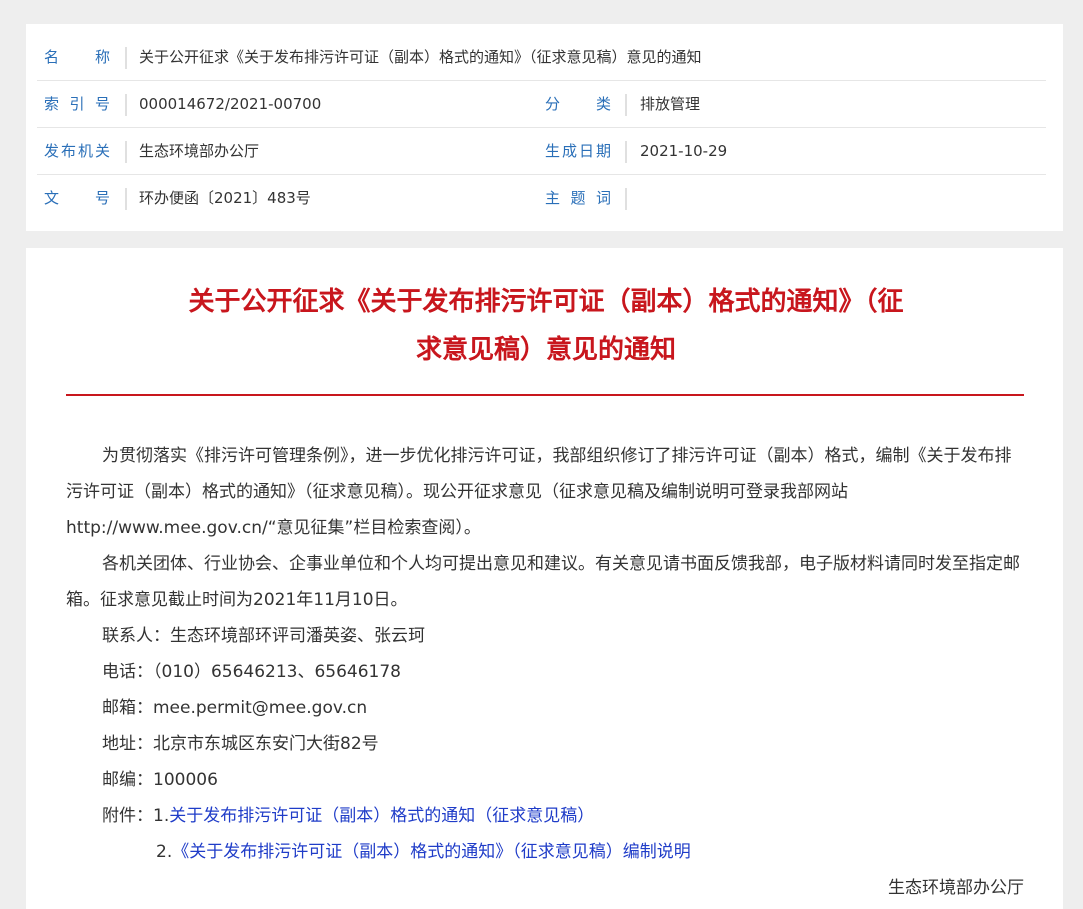 Image resolution: width=1083 pixels, height=909 pixels. Describe the element at coordinates (670, 104) in the screenshot. I see `meta-category-value: 排放管理` at that location.